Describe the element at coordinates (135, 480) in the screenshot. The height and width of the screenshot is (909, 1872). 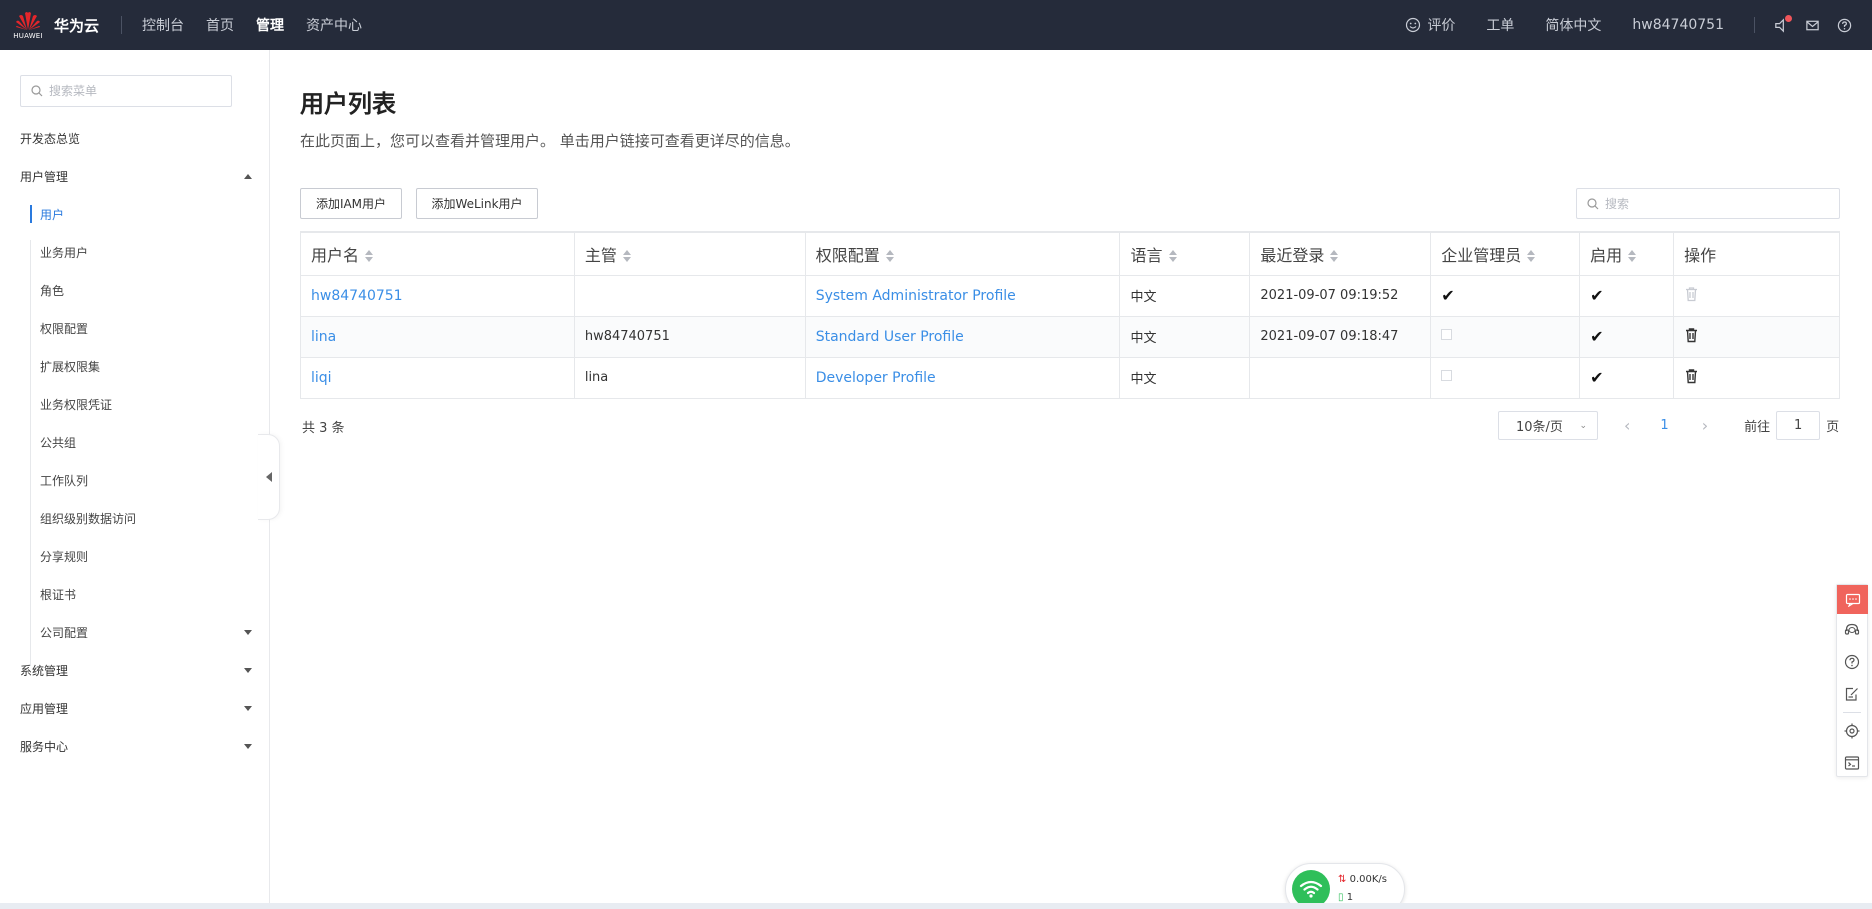
I see `sidebar-item-work-queues: 工作队列` at that location.